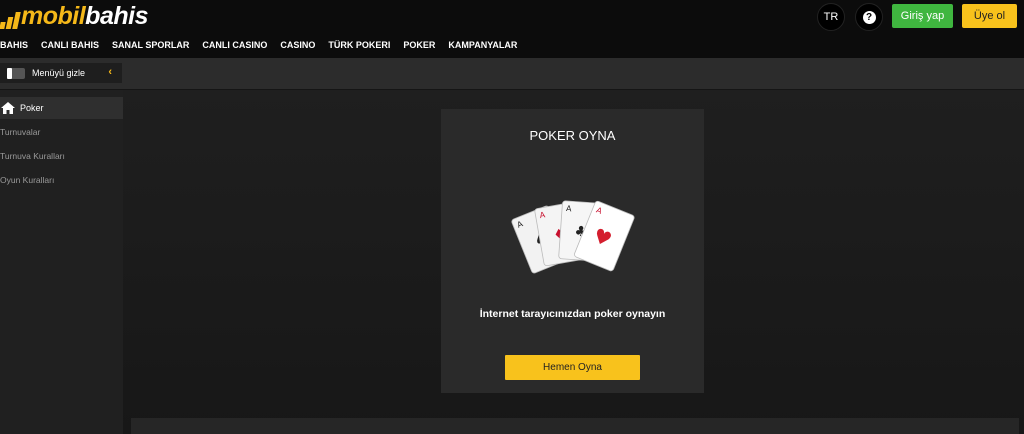 The width and height of the screenshot is (1024, 434). I want to click on sidebar-item-poker: Poker, so click(61, 108).